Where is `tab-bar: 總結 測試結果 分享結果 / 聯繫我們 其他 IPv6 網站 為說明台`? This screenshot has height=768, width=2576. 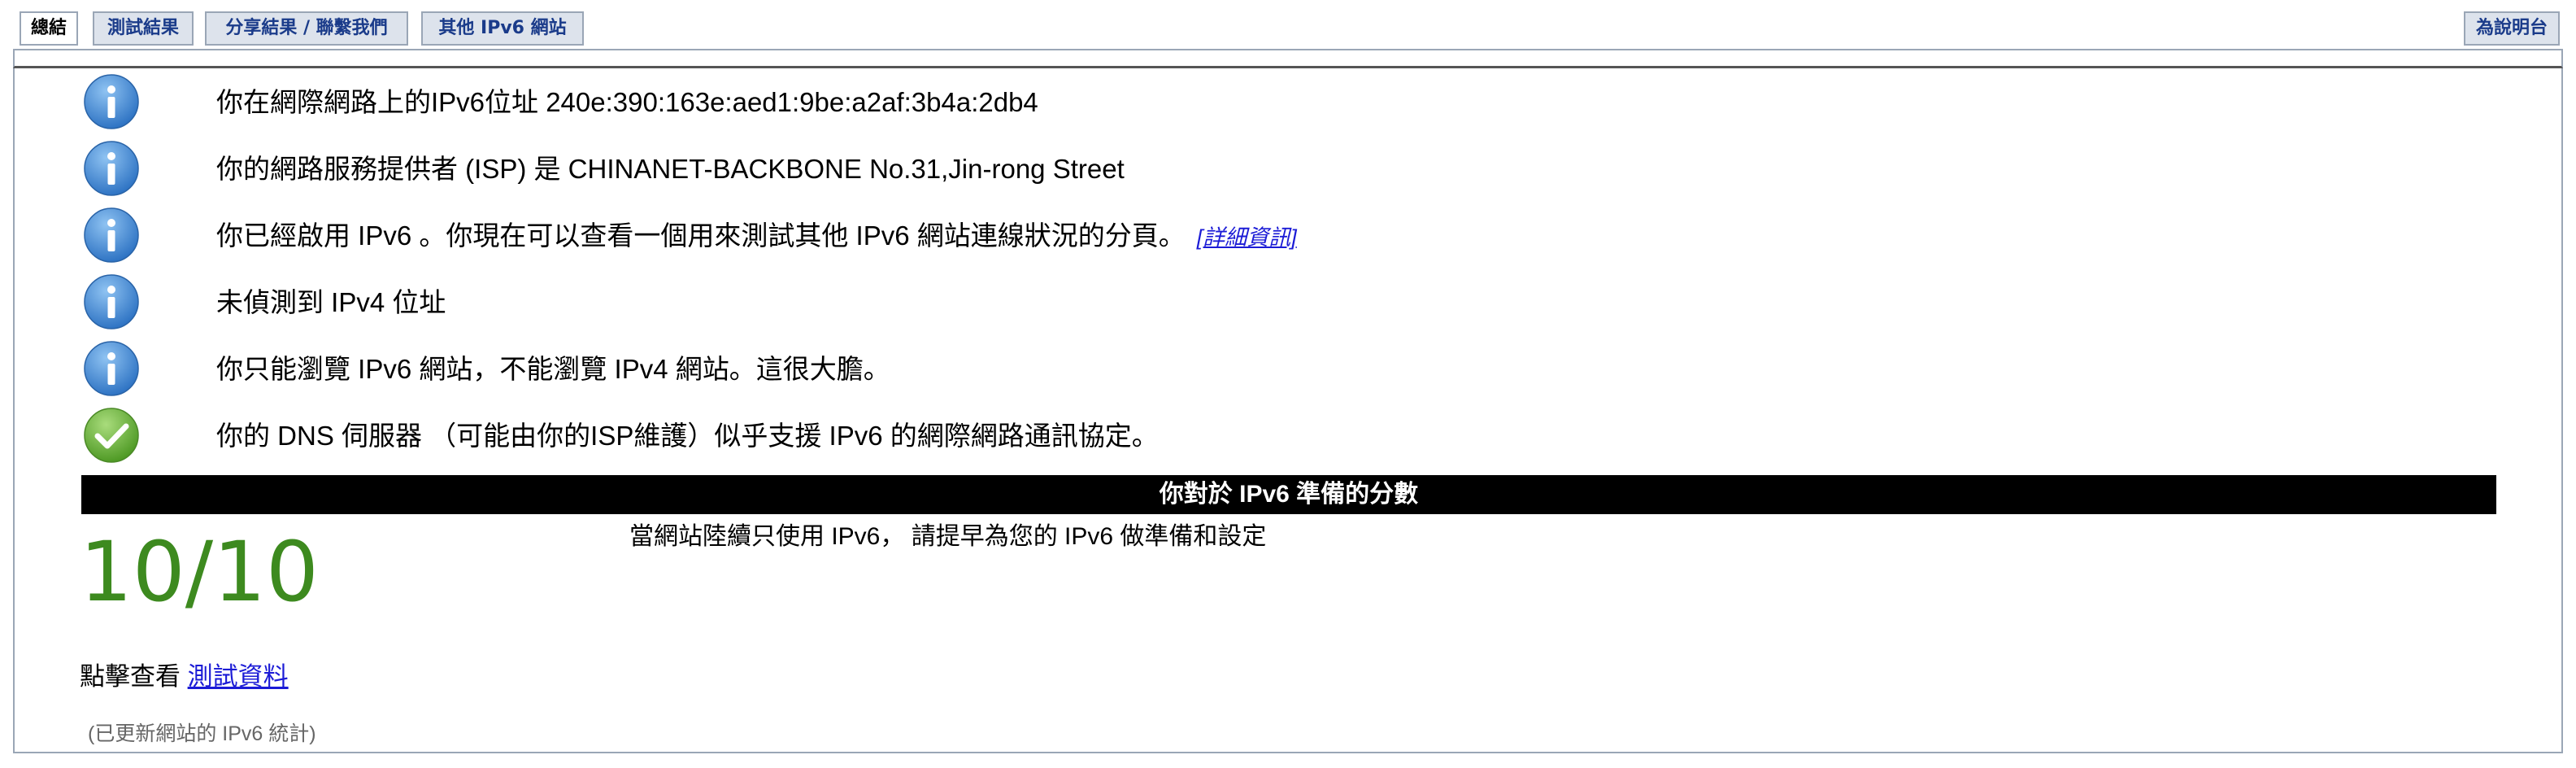
tab-bar: 總結 測試結果 分享結果 / 聯繫我們 其他 IPv6 網站 為說明台 is located at coordinates (1288, 25).